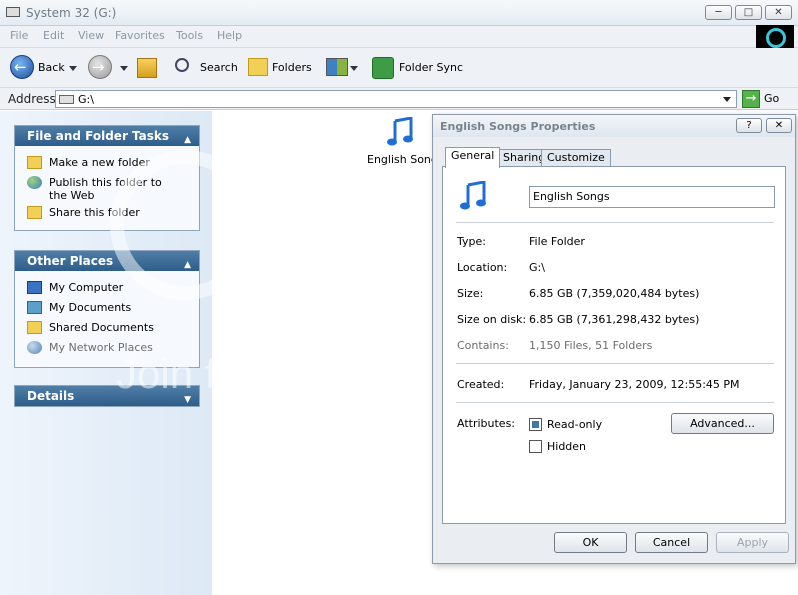 This screenshot has height=595, width=798. I want to click on go-button: → Go, so click(760, 99).